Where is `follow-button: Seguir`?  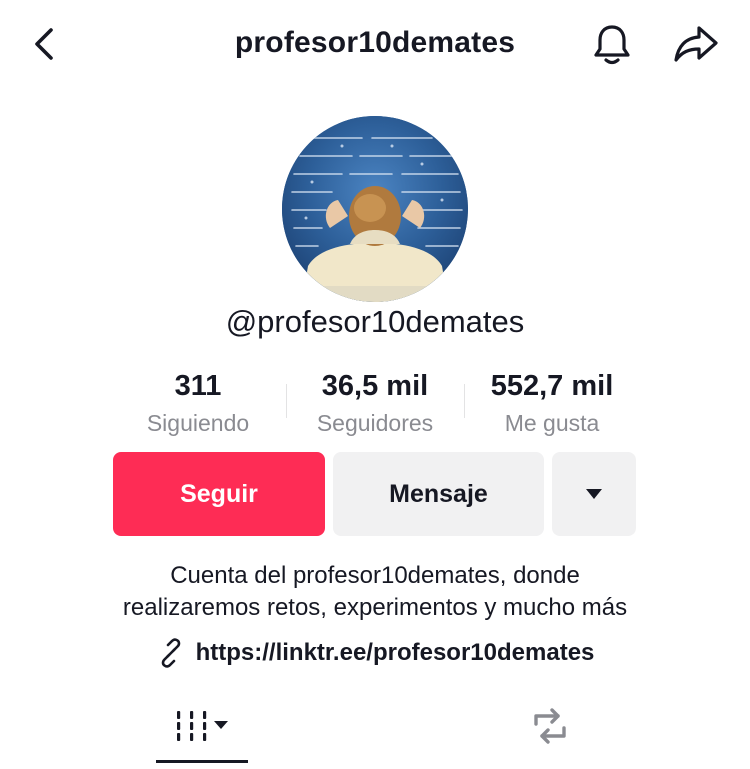
follow-button: Seguir is located at coordinates (219, 494).